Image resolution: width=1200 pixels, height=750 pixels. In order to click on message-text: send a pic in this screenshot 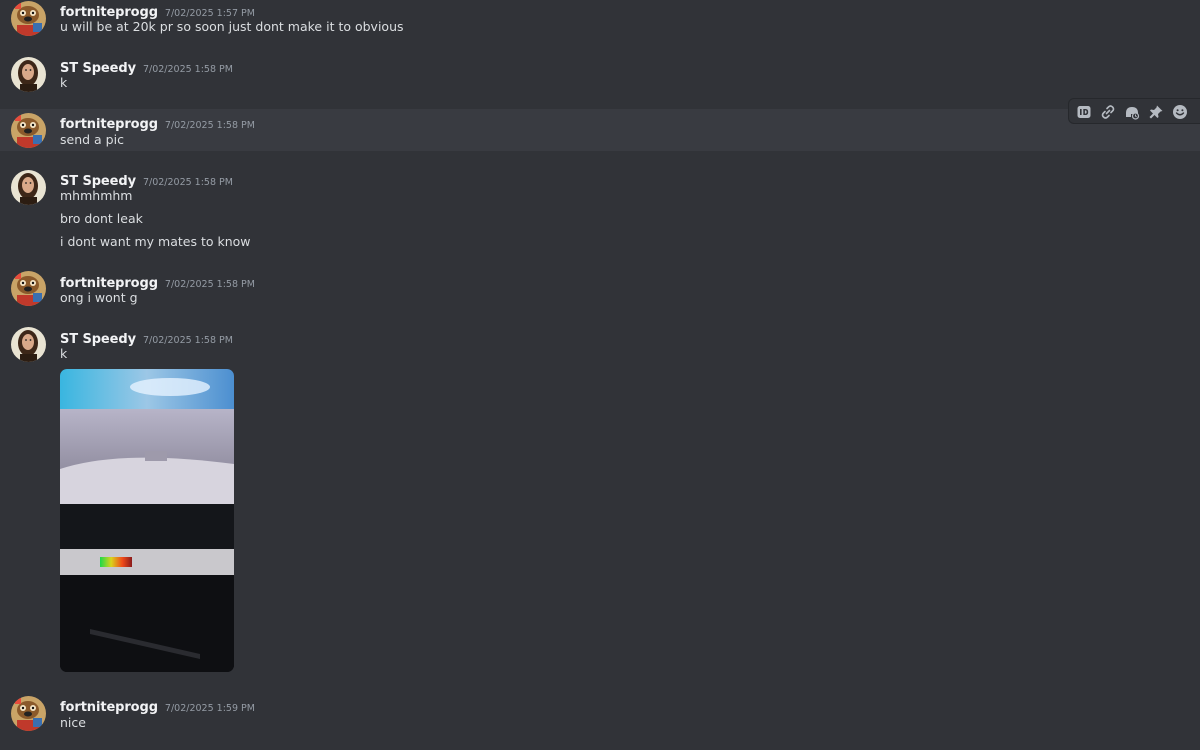, I will do `click(92, 139)`.